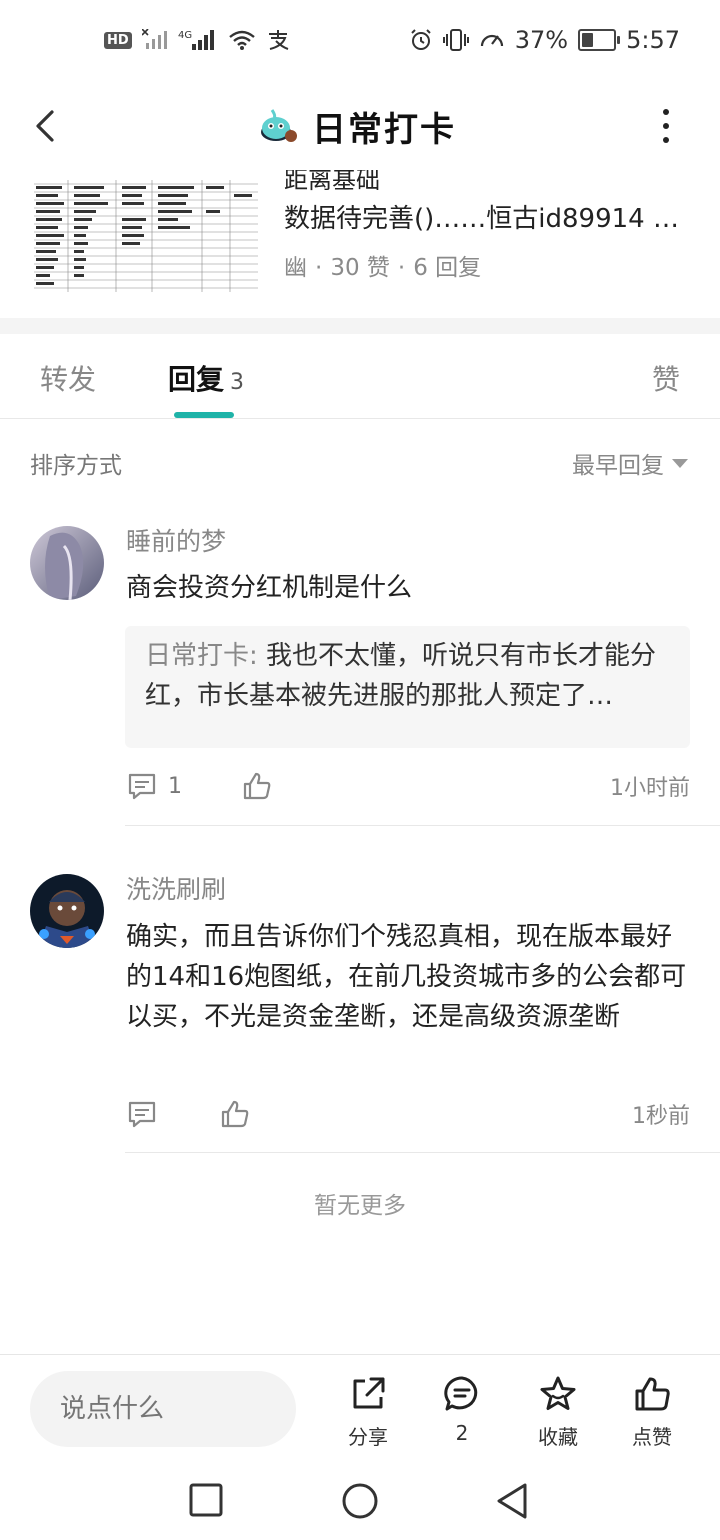 This screenshot has height=1540, width=720. I want to click on caret-down-icon, so click(680, 463).